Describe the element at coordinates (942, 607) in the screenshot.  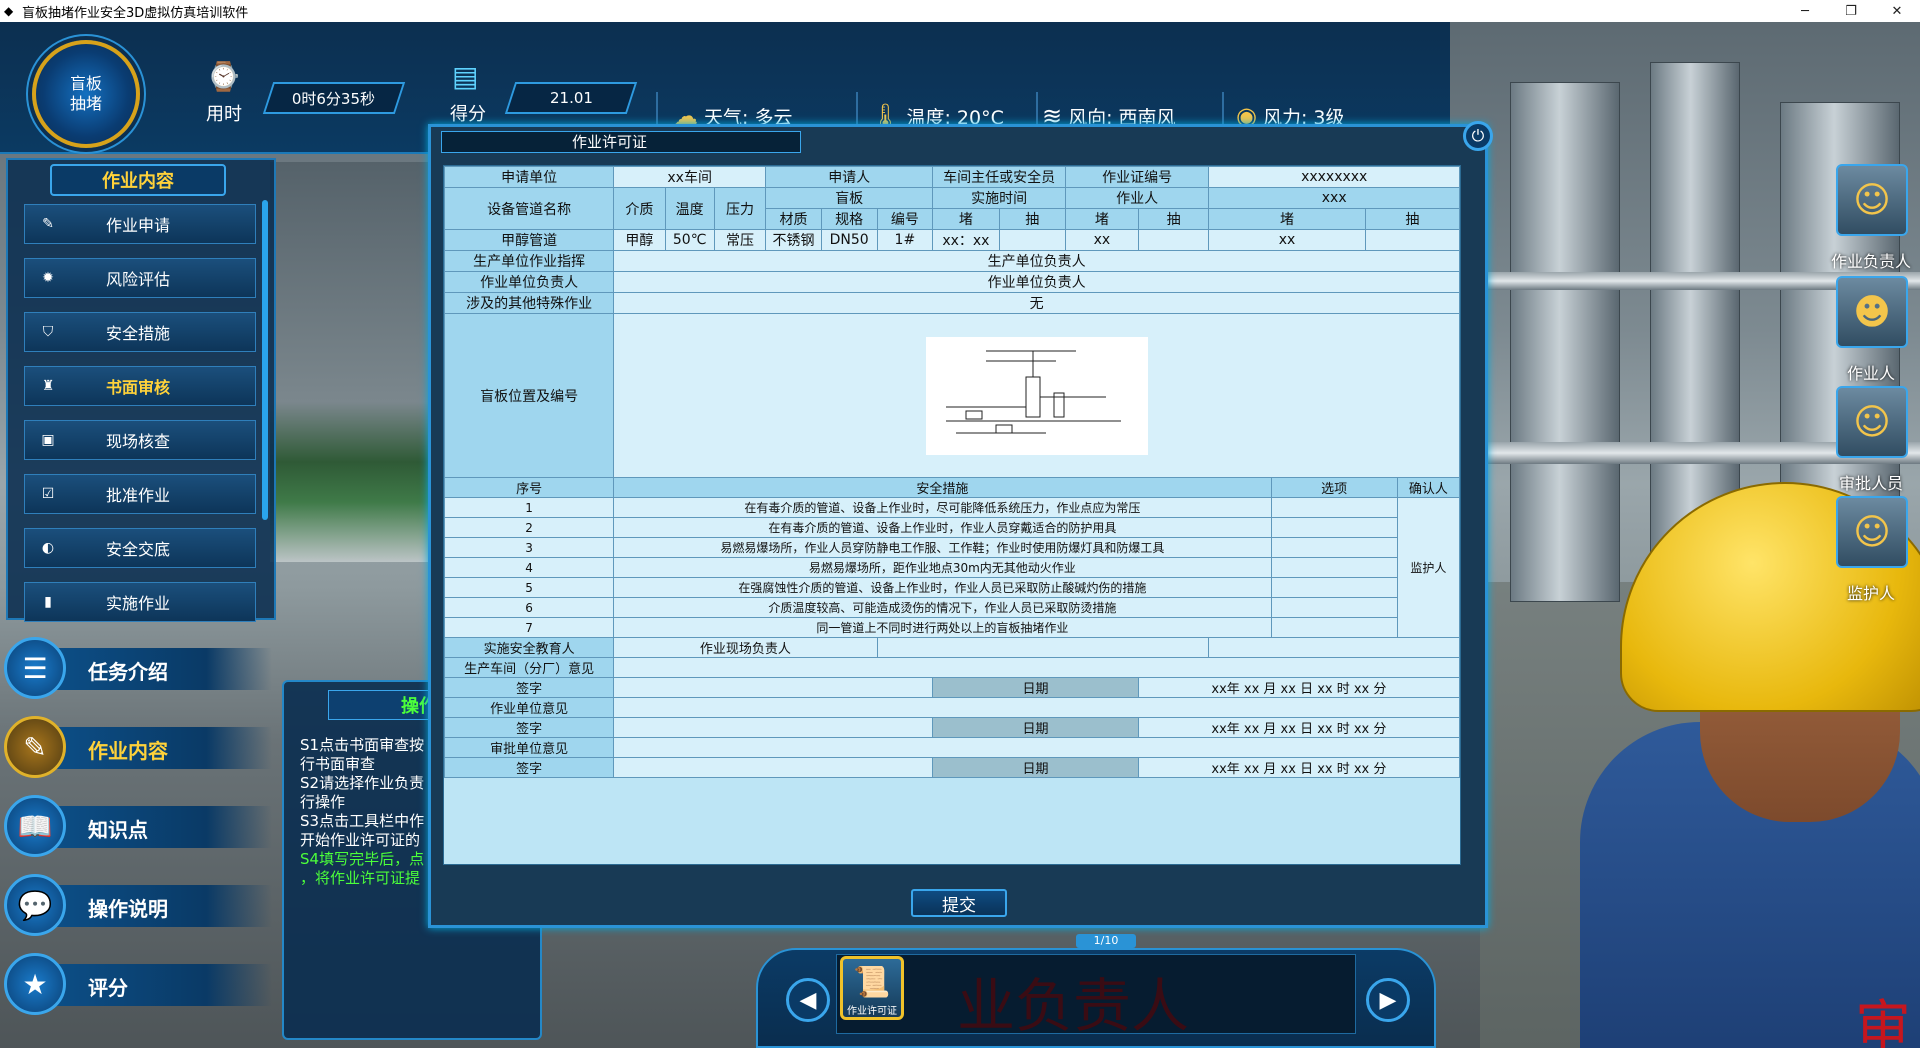
I see `measure-text: 介质温度较高、可能造成烫伤的情况下，作业人员已采取防烫措施` at that location.